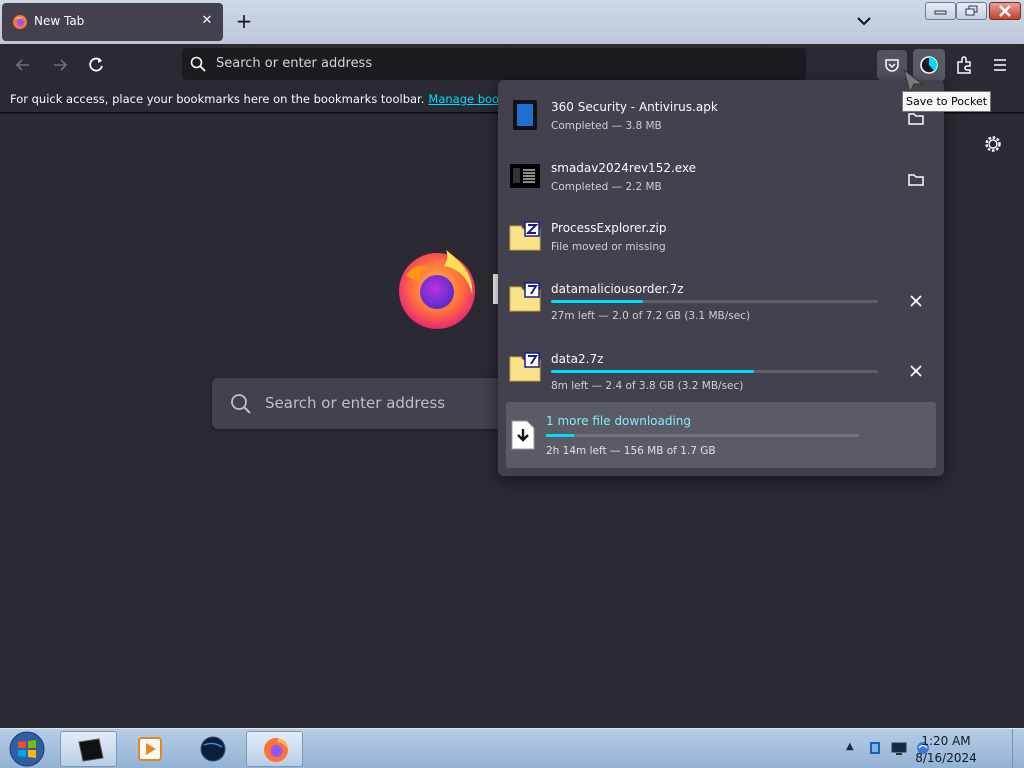  I want to click on download-status: 27m left — 2.0 of 7.2 GB (3.1 MB/sec), so click(651, 316).